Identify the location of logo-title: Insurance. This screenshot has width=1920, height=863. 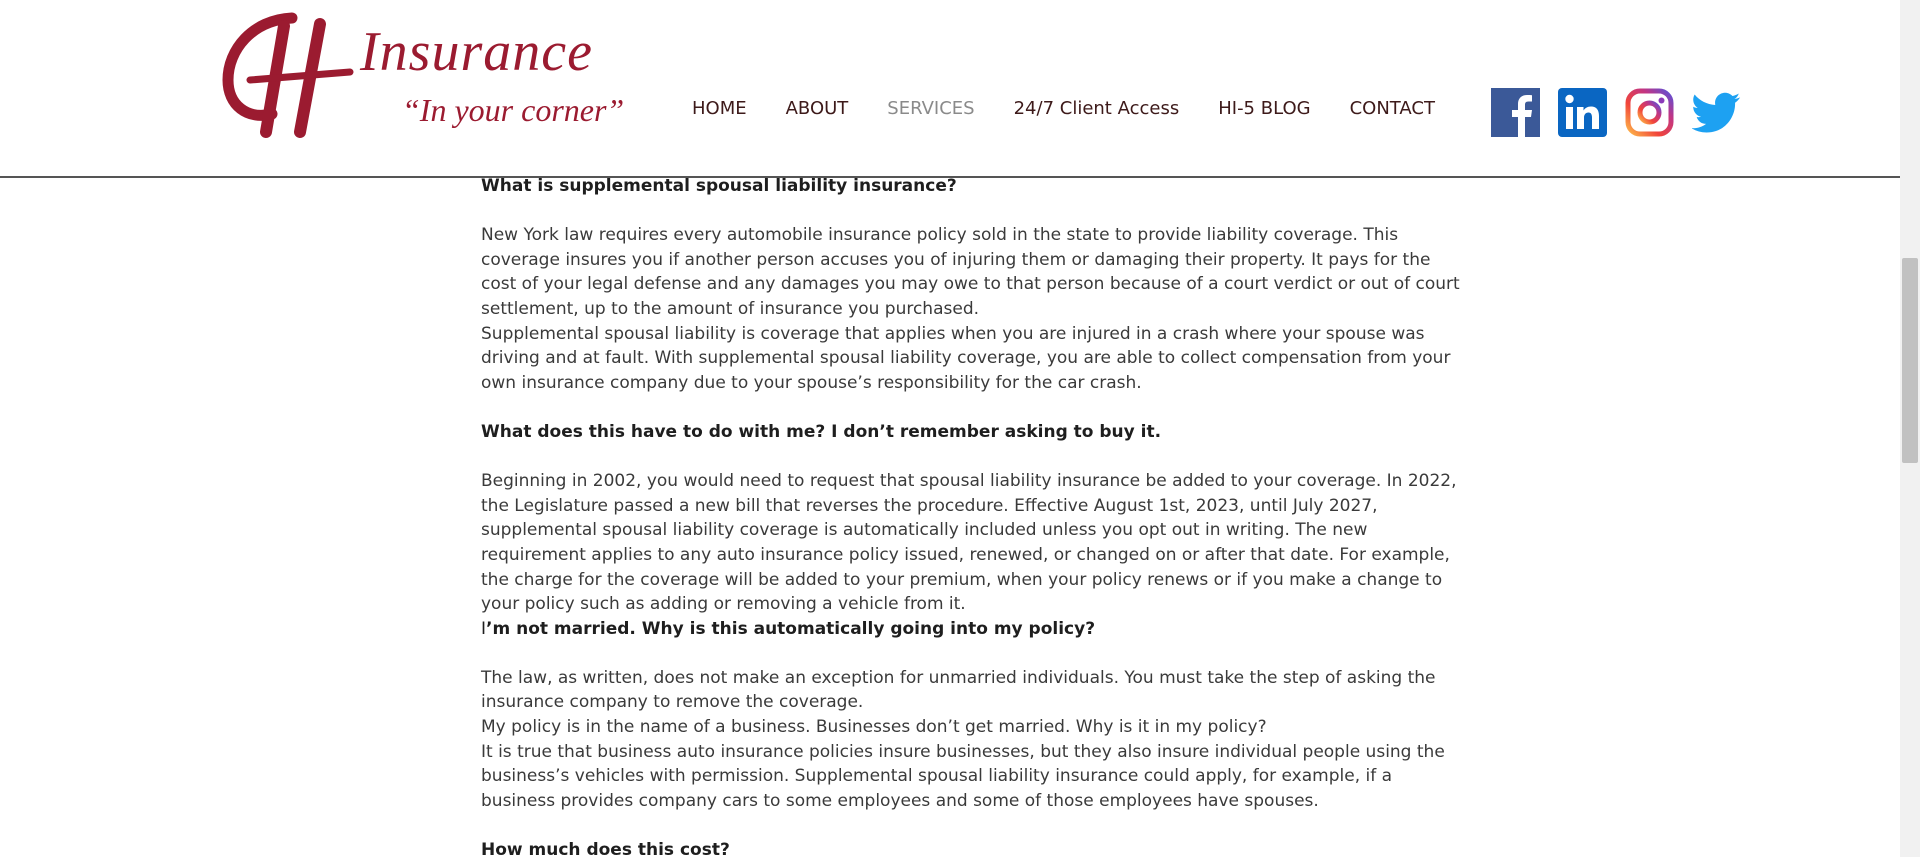
(476, 52).